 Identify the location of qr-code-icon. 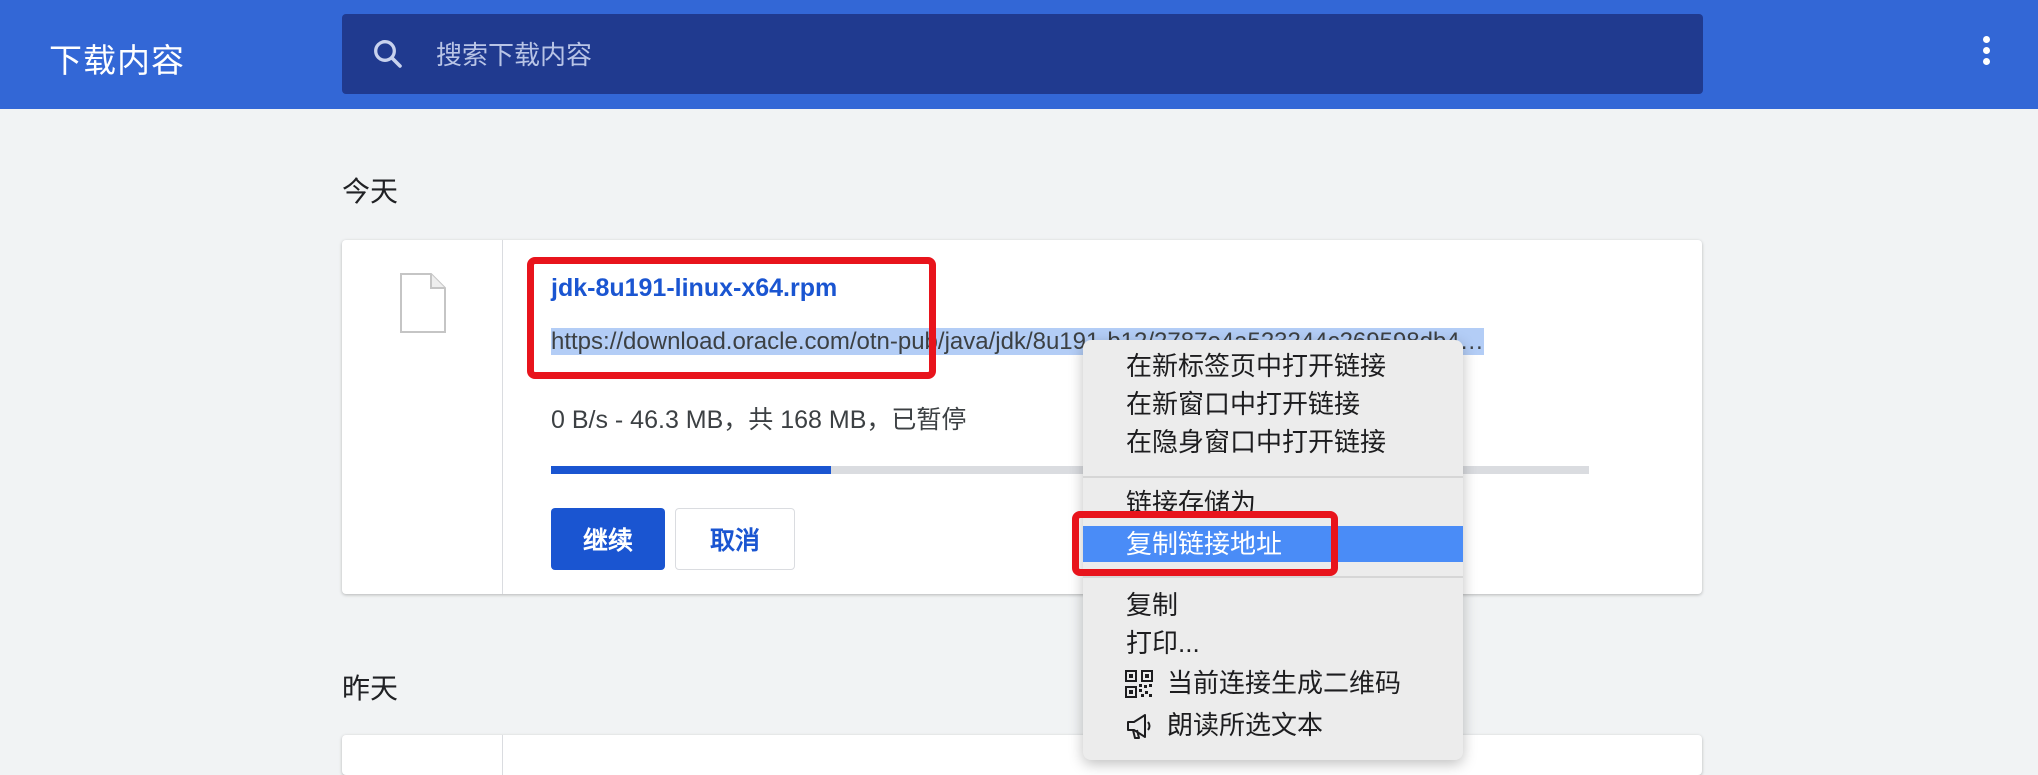
(1139, 684).